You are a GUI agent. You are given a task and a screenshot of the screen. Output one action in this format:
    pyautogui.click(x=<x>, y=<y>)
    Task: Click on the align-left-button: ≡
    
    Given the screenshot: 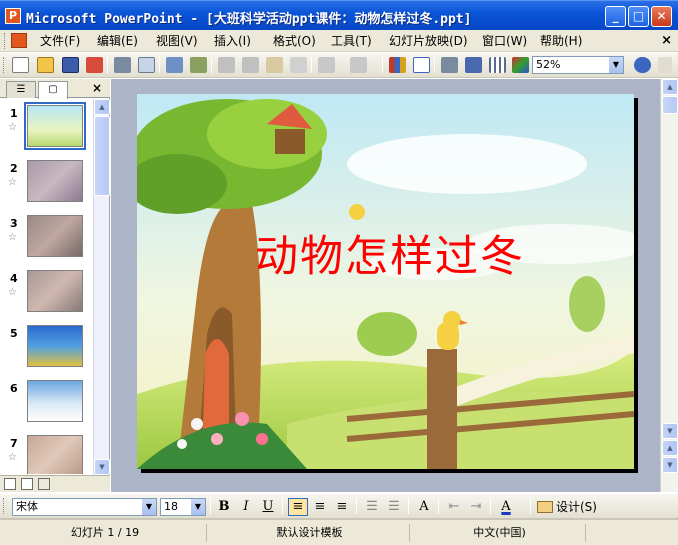 What is the action you would take?
    pyautogui.click(x=298, y=507)
    